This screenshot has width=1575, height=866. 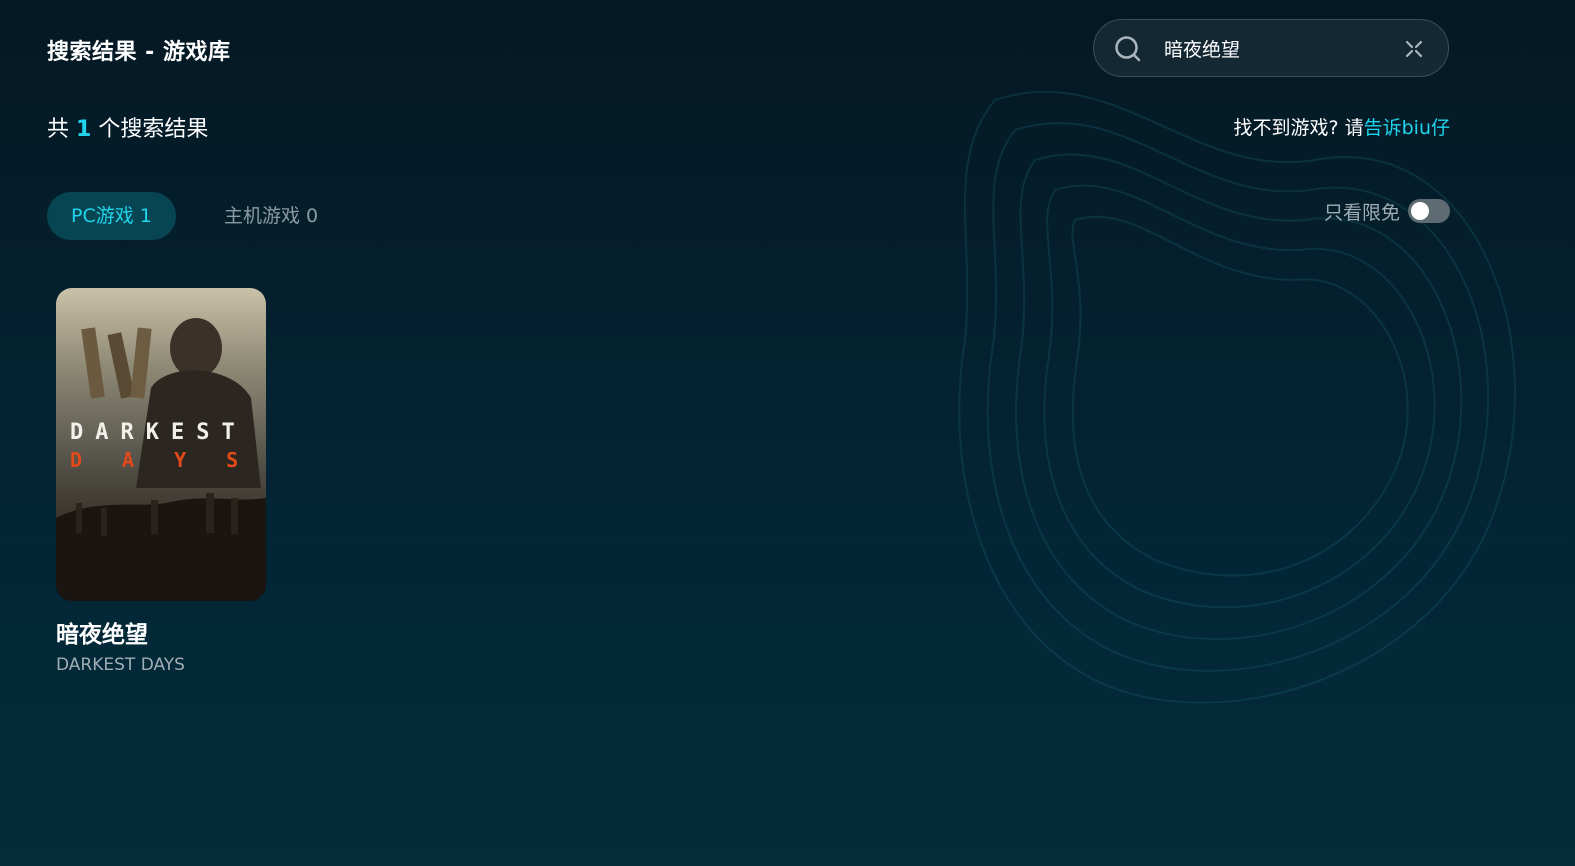 I want to click on search-bar, so click(x=1271, y=48).